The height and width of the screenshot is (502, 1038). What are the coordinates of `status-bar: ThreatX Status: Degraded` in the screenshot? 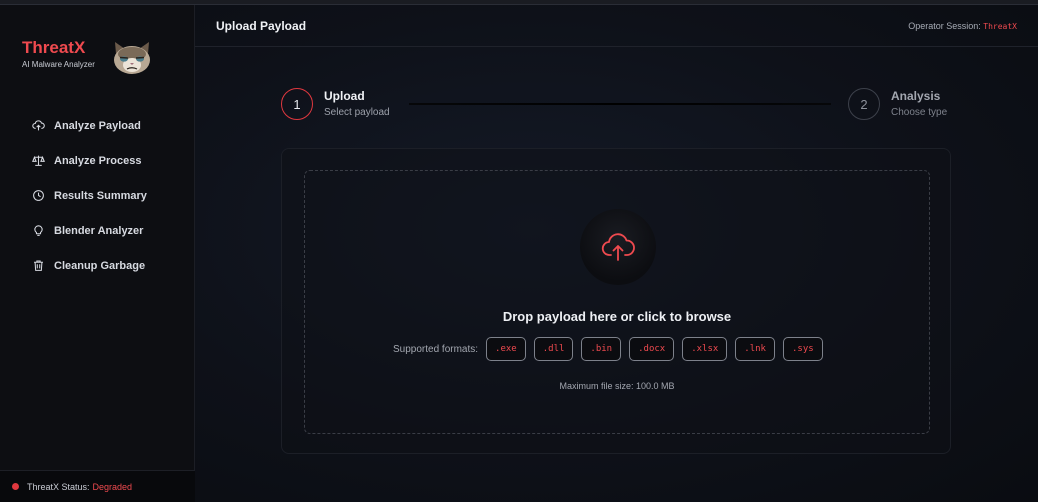 It's located at (97, 486).